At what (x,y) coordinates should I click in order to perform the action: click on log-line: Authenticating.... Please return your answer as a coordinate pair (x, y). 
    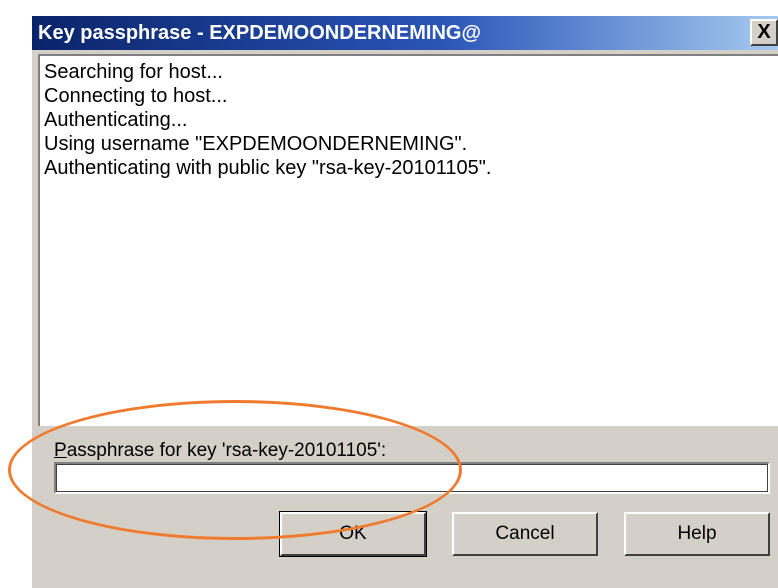
    Looking at the image, I should click on (116, 120).